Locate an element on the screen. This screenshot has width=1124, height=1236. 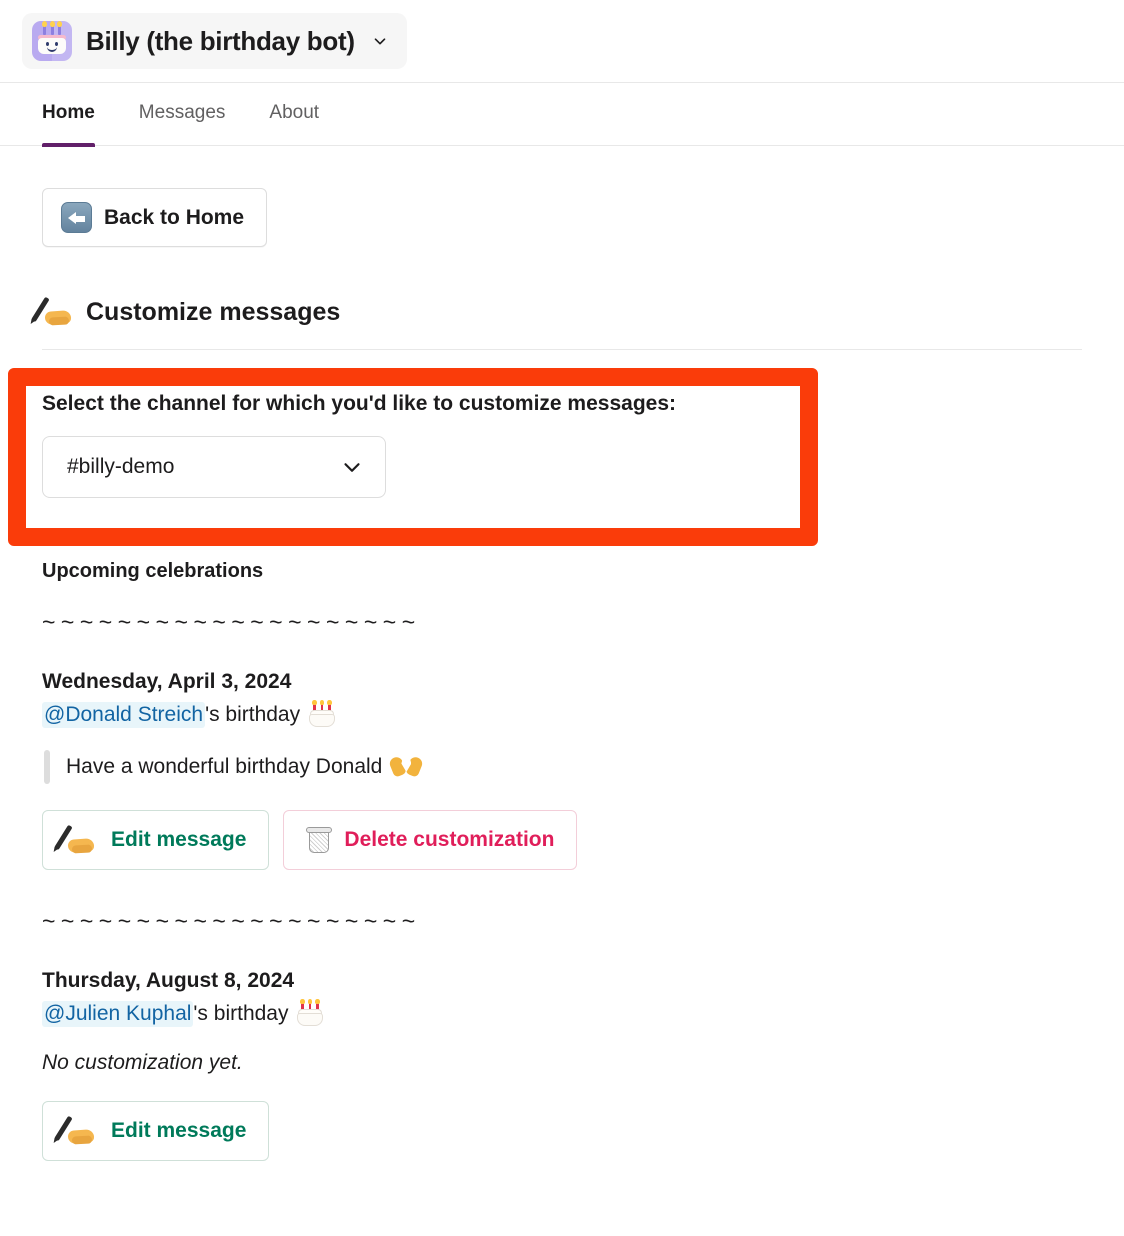
custom-message-quote: Have a wonderful birthday Donald is located at coordinates (562, 767).